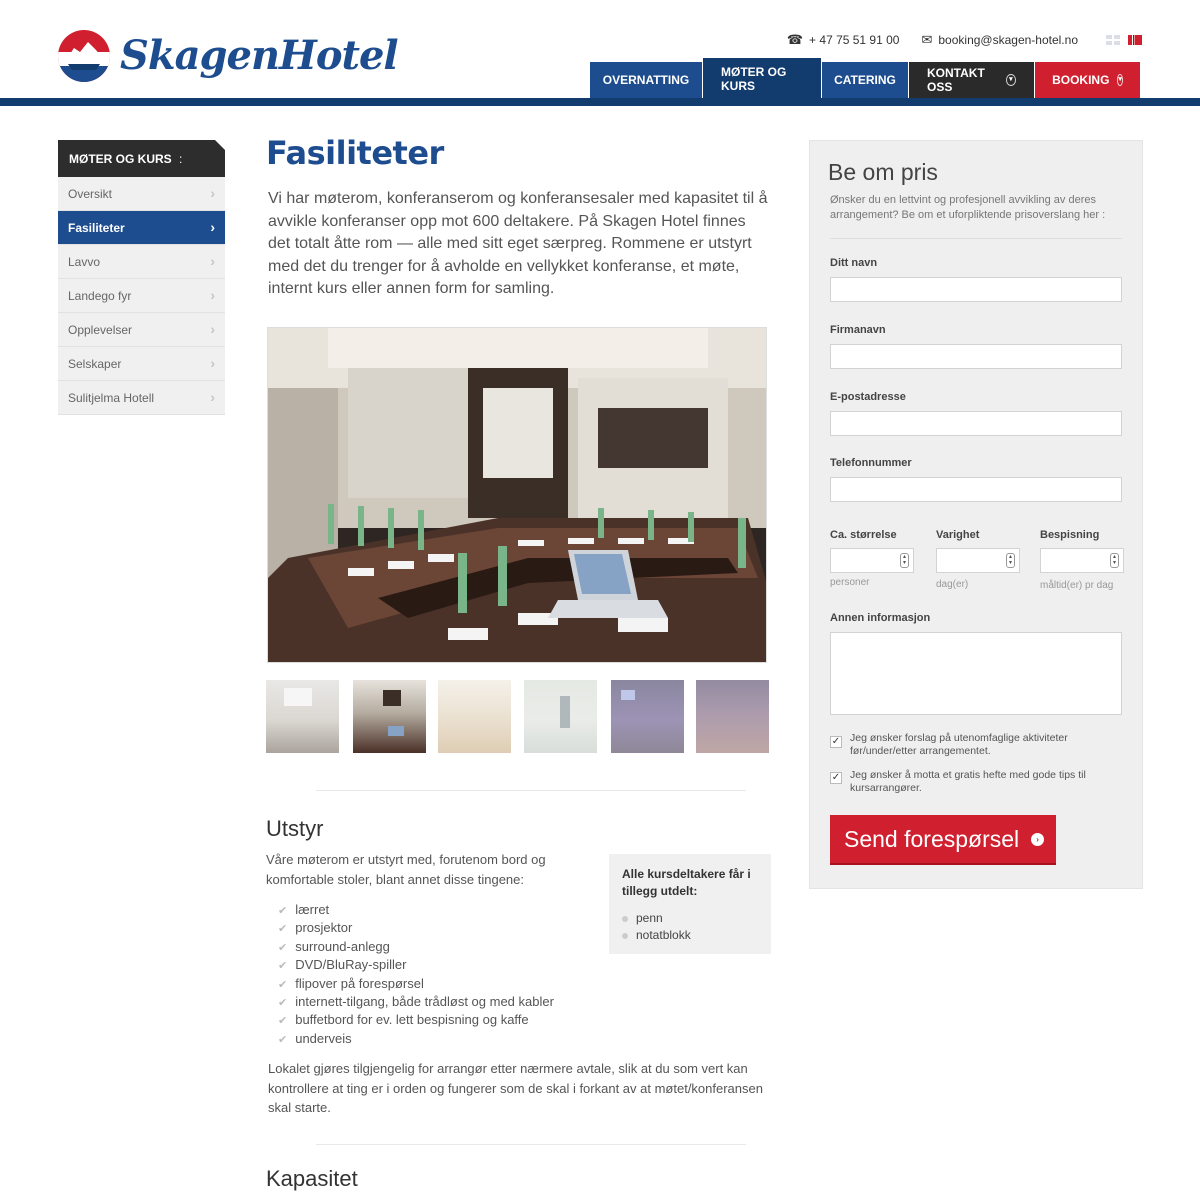 Image resolution: width=1200 pixels, height=1200 pixels. I want to click on sidebar-item-sulitjelma-hotell: Sulitjelma Hotell ›, so click(141, 398).